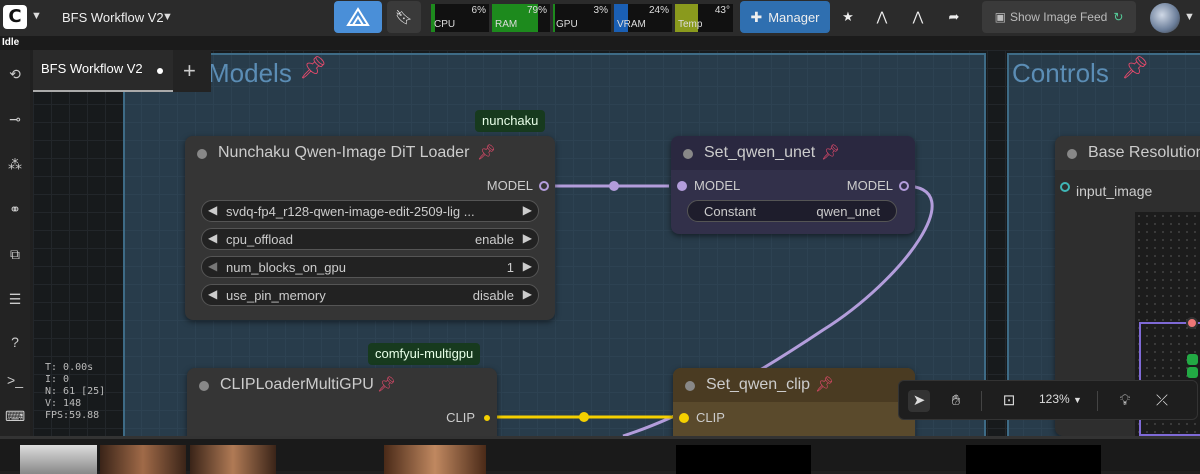  What do you see at coordinates (1165, 18) in the screenshot?
I see `avatar` at bounding box center [1165, 18].